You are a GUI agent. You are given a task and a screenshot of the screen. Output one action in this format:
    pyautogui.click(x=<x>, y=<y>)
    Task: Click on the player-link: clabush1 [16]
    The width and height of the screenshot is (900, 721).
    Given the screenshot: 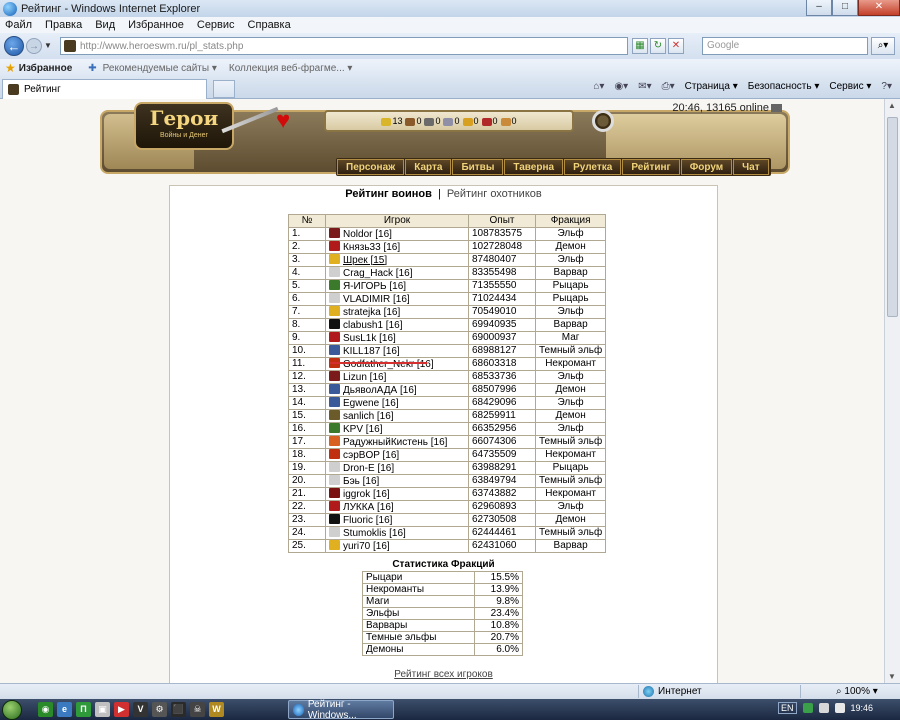 What is the action you would take?
    pyautogui.click(x=373, y=325)
    